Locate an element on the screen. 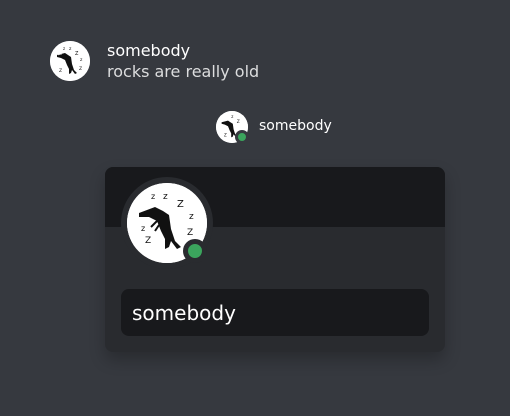 The width and height of the screenshot is (510, 416). sleeping-dinosaur-icon: z Z z Z Z z is located at coordinates (70, 61).